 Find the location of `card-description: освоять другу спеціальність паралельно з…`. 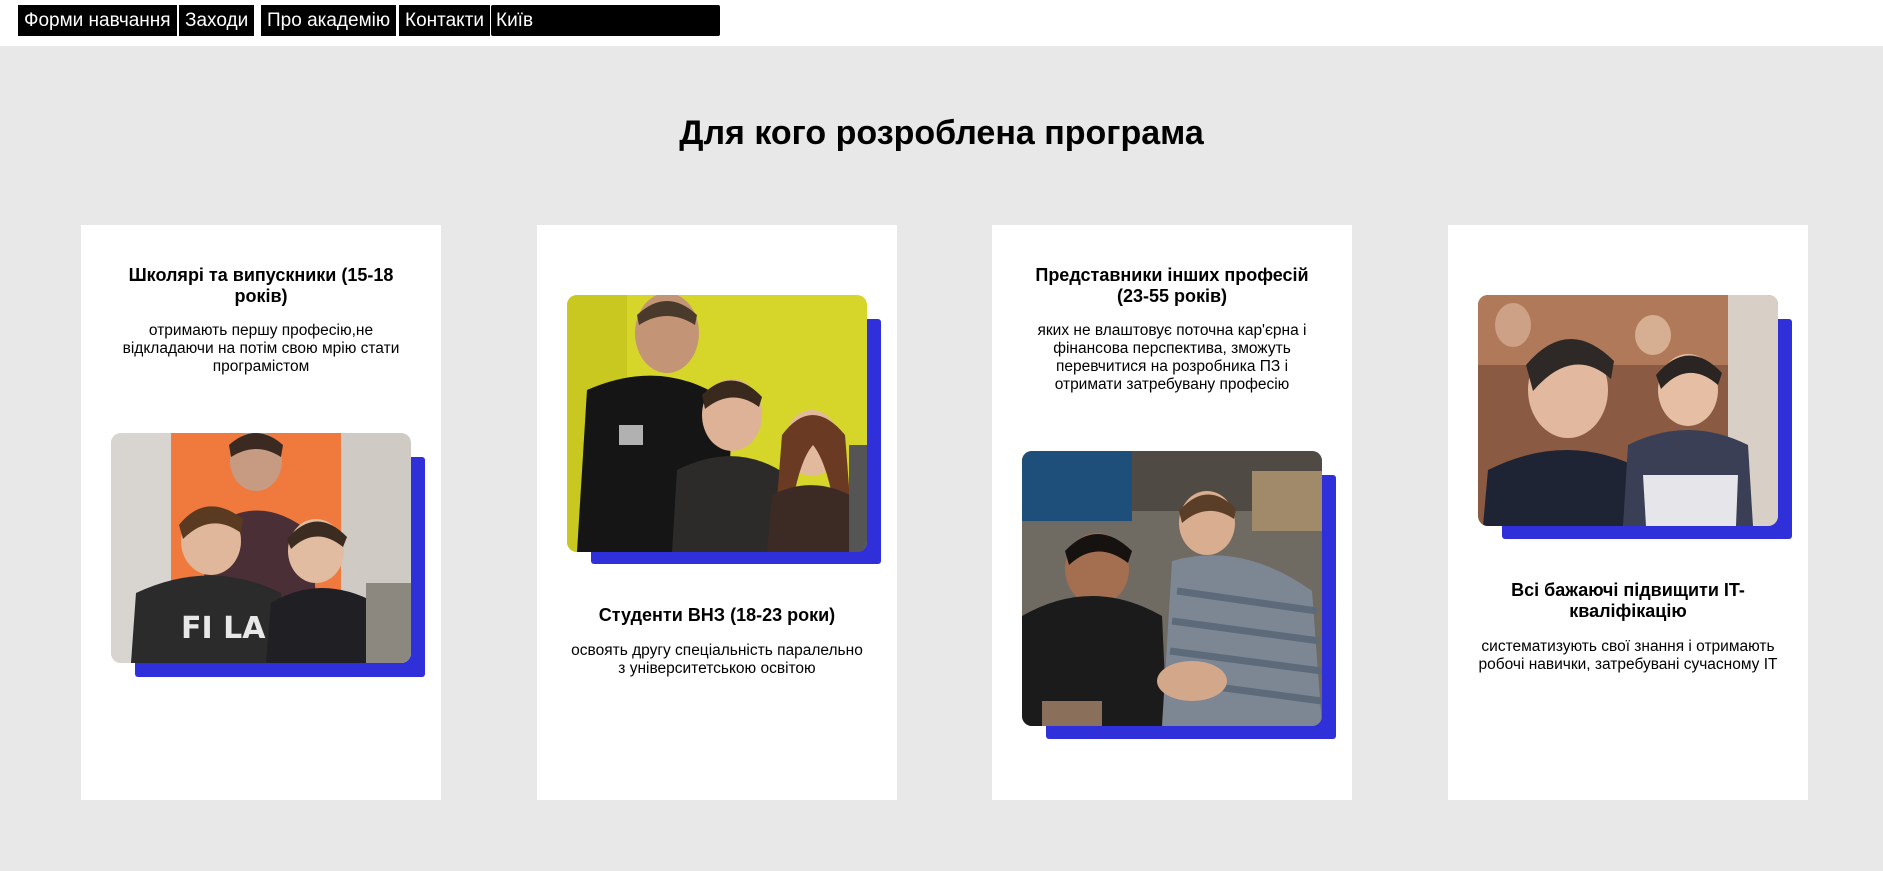

card-description: освоять другу спеціальність паралельно з… is located at coordinates (717, 659).